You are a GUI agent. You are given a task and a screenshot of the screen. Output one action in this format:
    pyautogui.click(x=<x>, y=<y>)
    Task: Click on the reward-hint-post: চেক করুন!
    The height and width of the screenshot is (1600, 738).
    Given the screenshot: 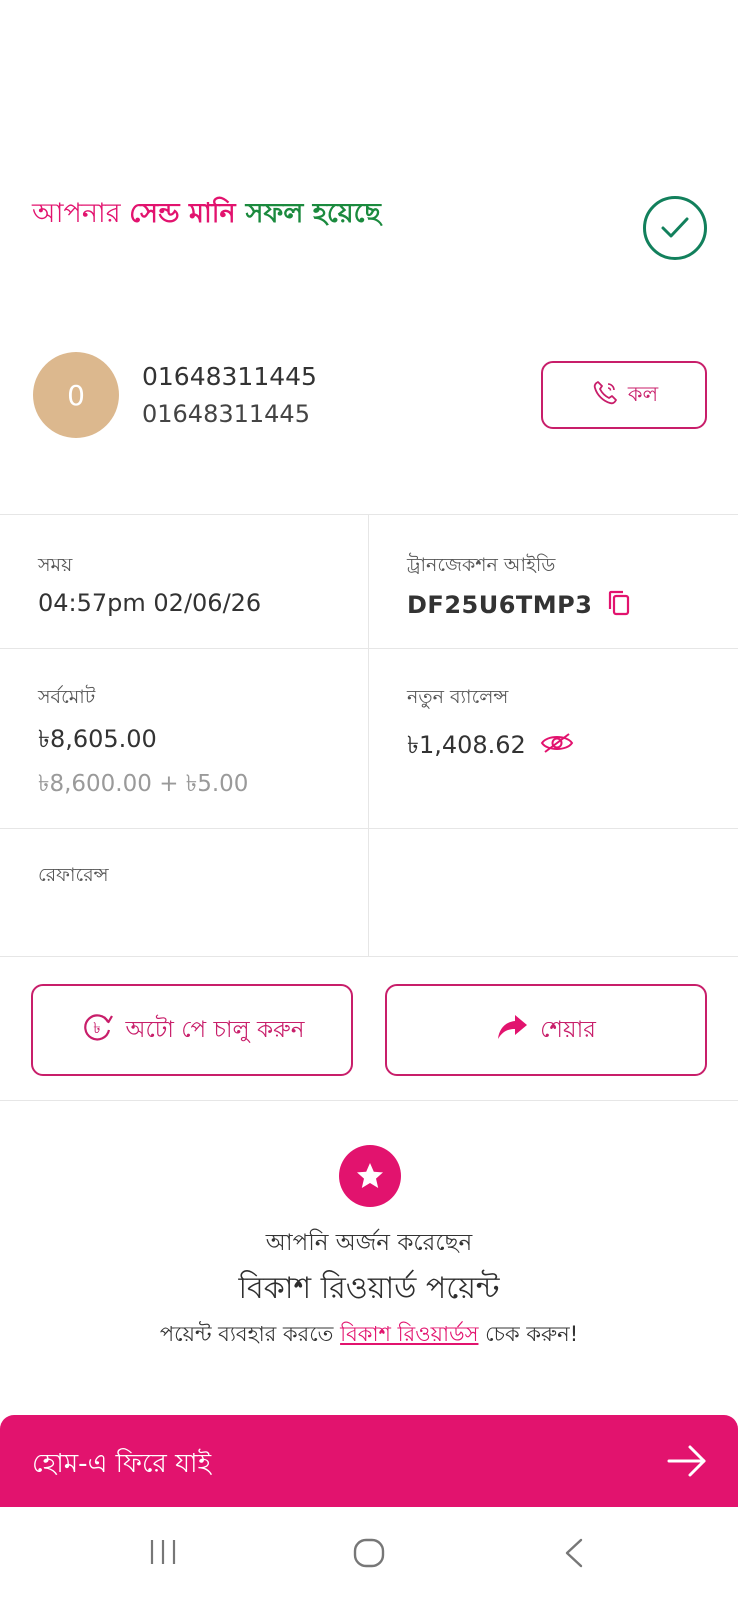 What is the action you would take?
    pyautogui.click(x=528, y=1334)
    